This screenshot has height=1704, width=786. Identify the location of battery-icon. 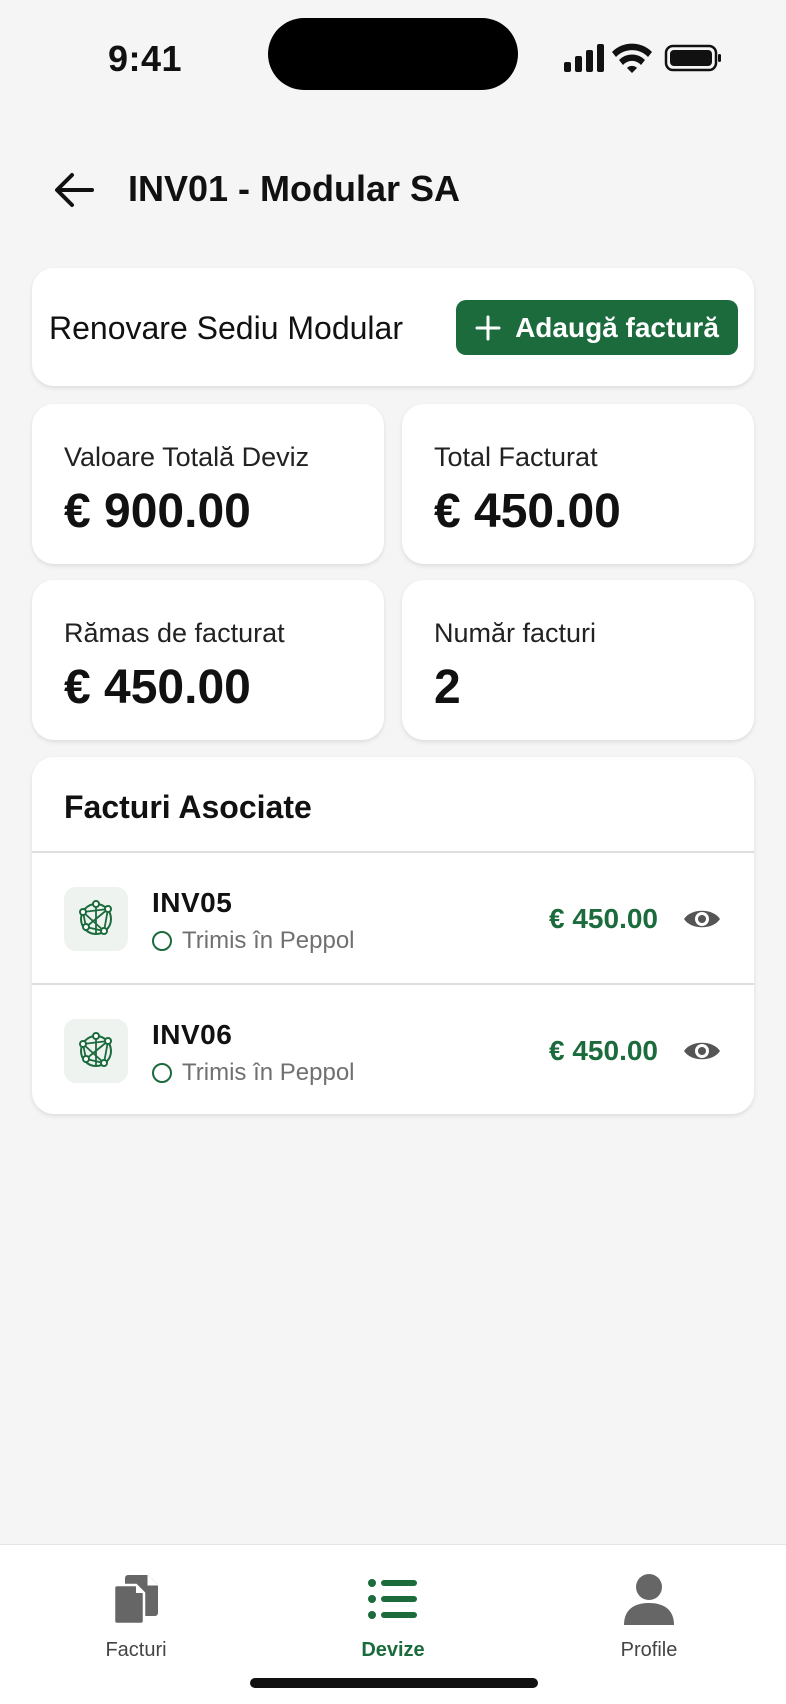
(692, 58).